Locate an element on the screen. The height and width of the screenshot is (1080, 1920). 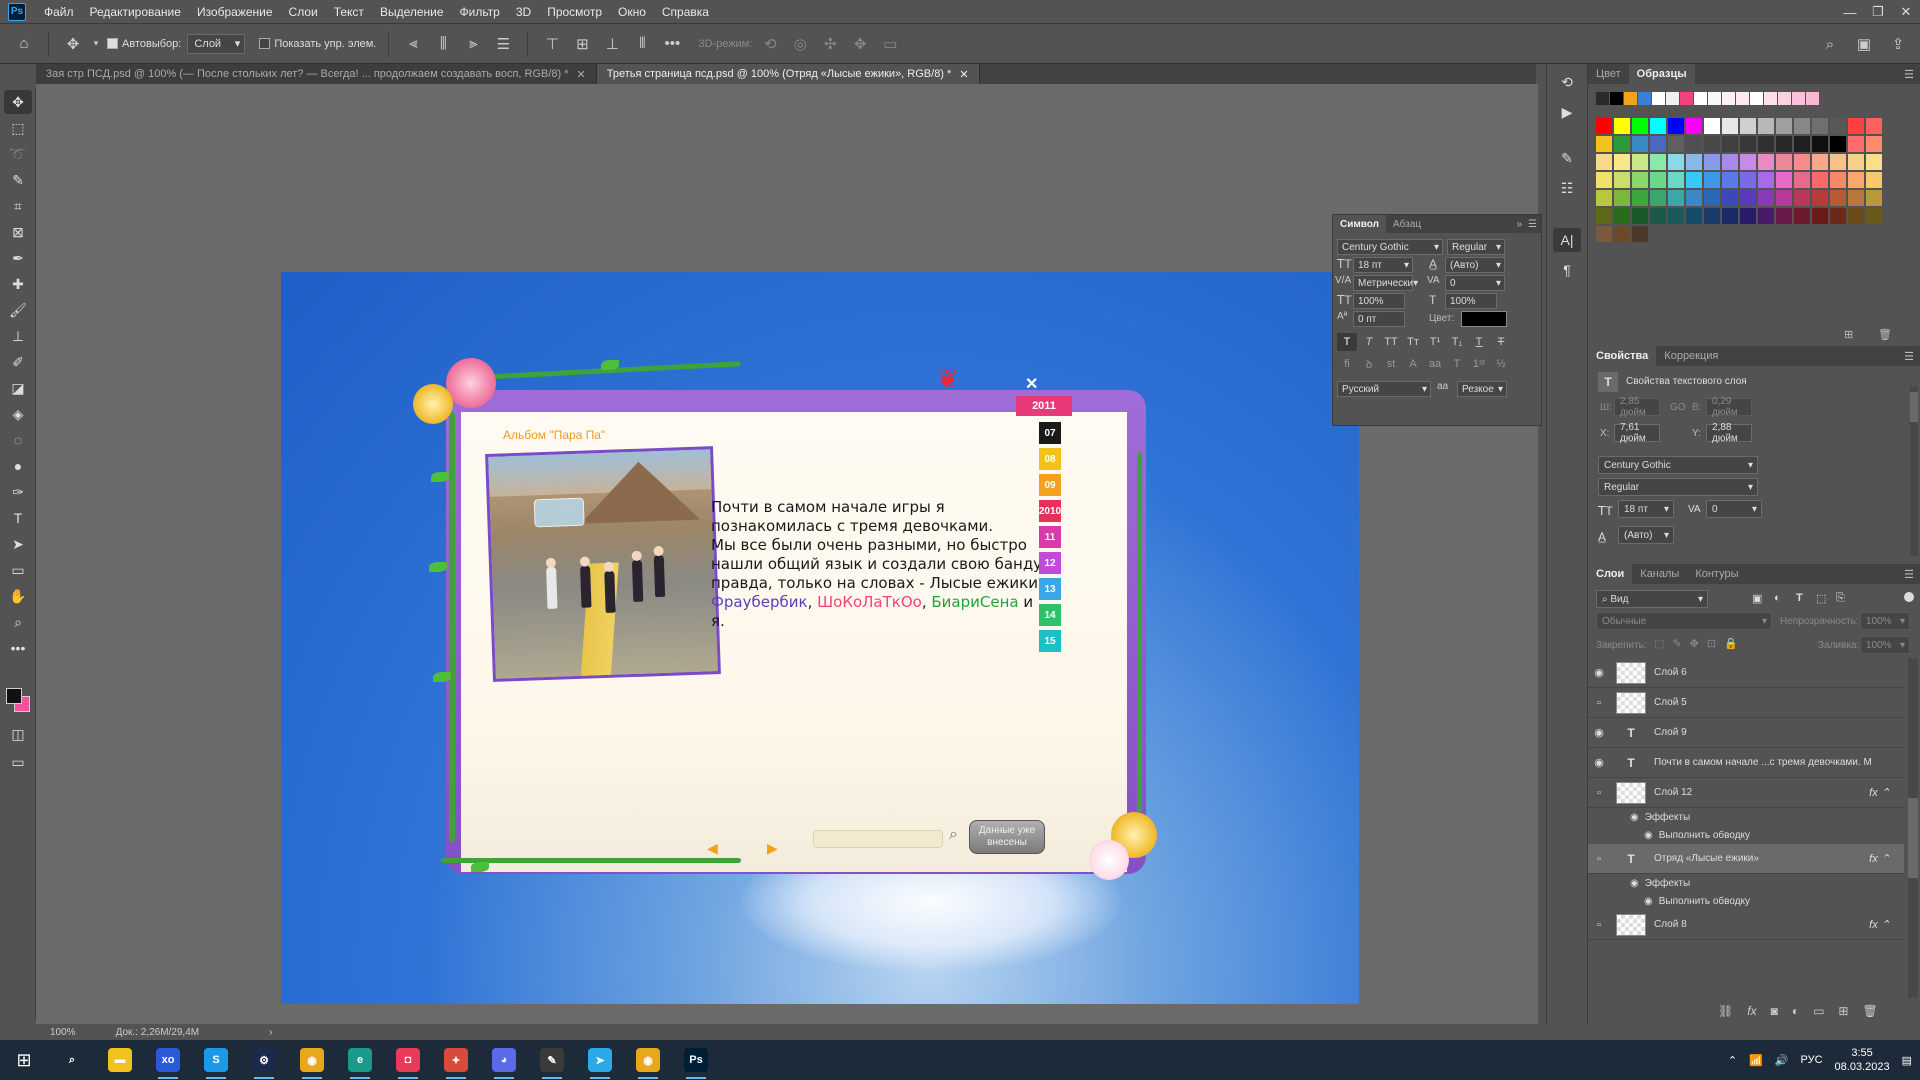
trash-icon: 🗑 is located at coordinates (1869, 1011).